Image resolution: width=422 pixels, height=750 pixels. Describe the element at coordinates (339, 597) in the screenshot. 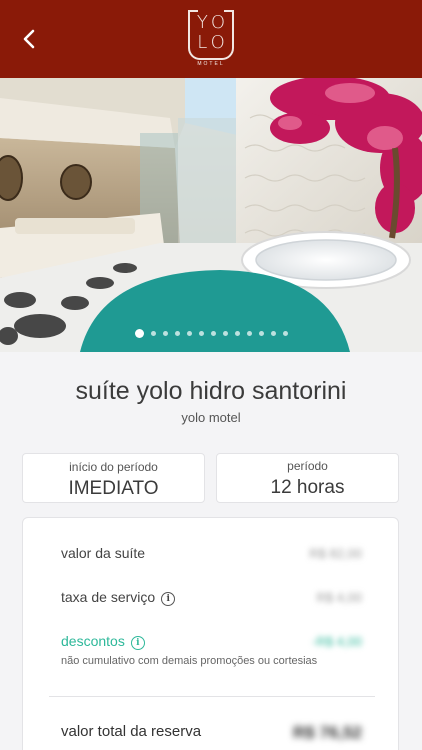

I see `service-fee-amount: R$ 4,00` at that location.